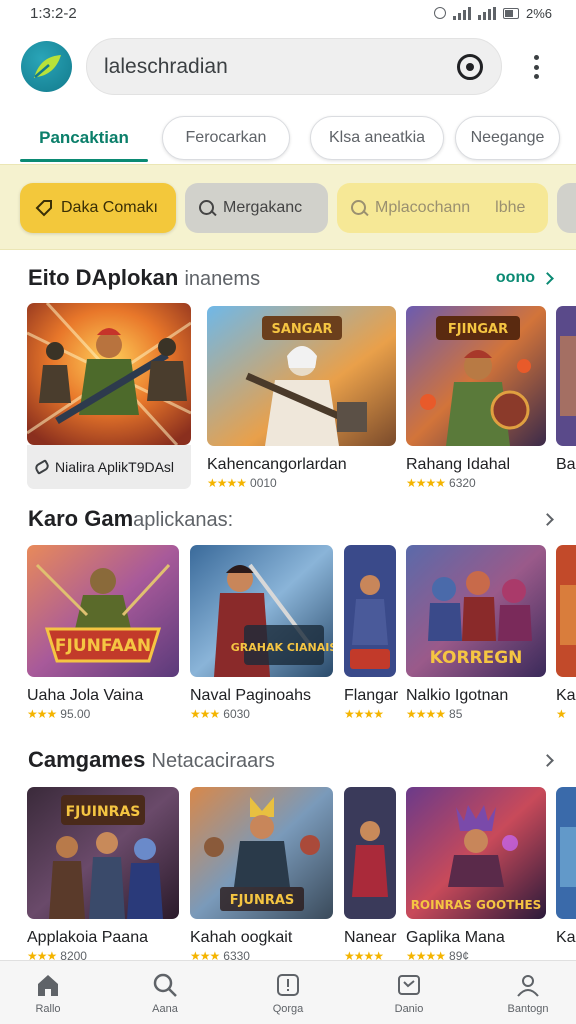 The width and height of the screenshot is (576, 1024). I want to click on app-artwork: FJUNFAAN, so click(103, 611).